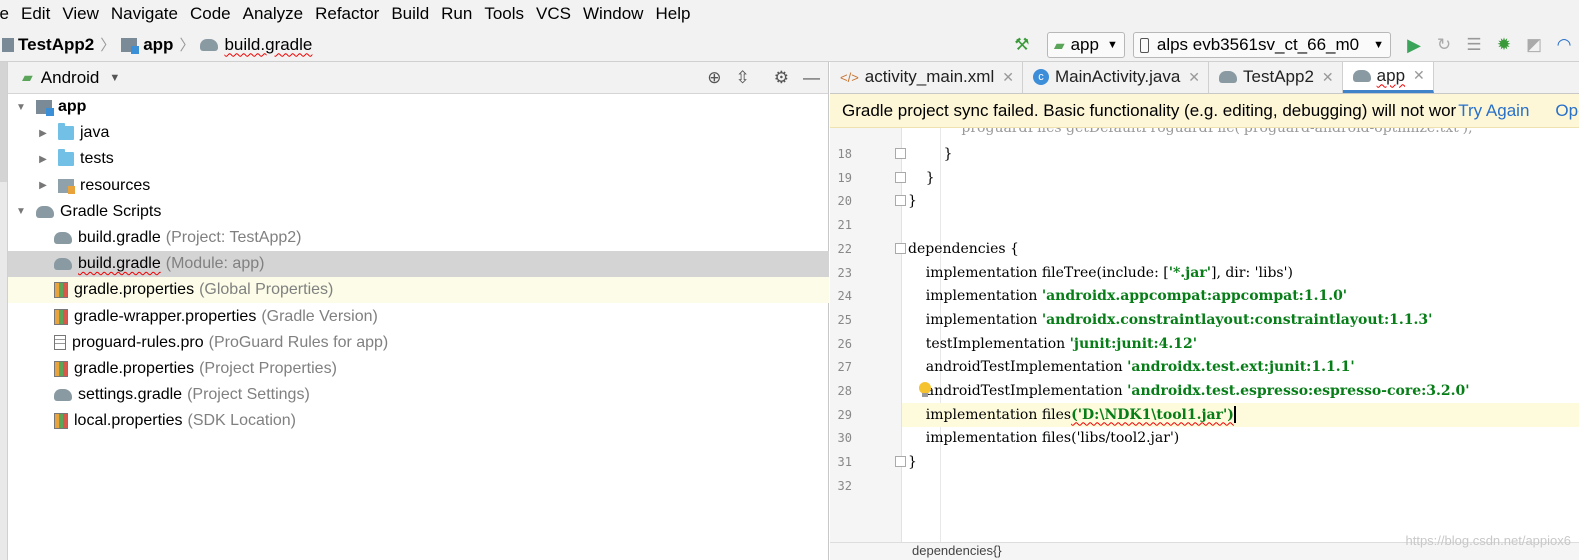 The image size is (1579, 560). What do you see at coordinates (72, 106) in the screenshot?
I see `tree-item-label: app` at bounding box center [72, 106].